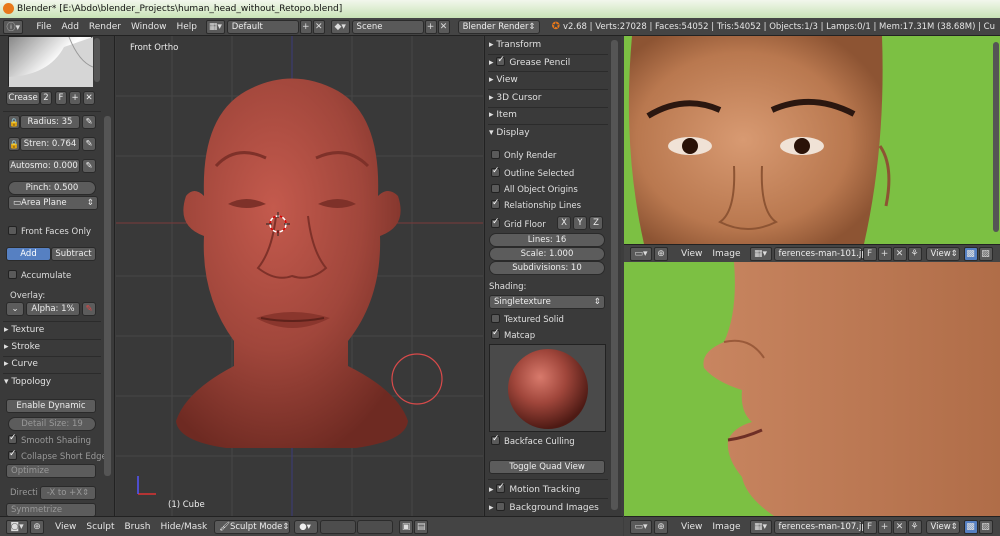 This screenshot has width=1000, height=536. What do you see at coordinates (580, 223) in the screenshot?
I see `axis-y-toggle: Y` at bounding box center [580, 223].